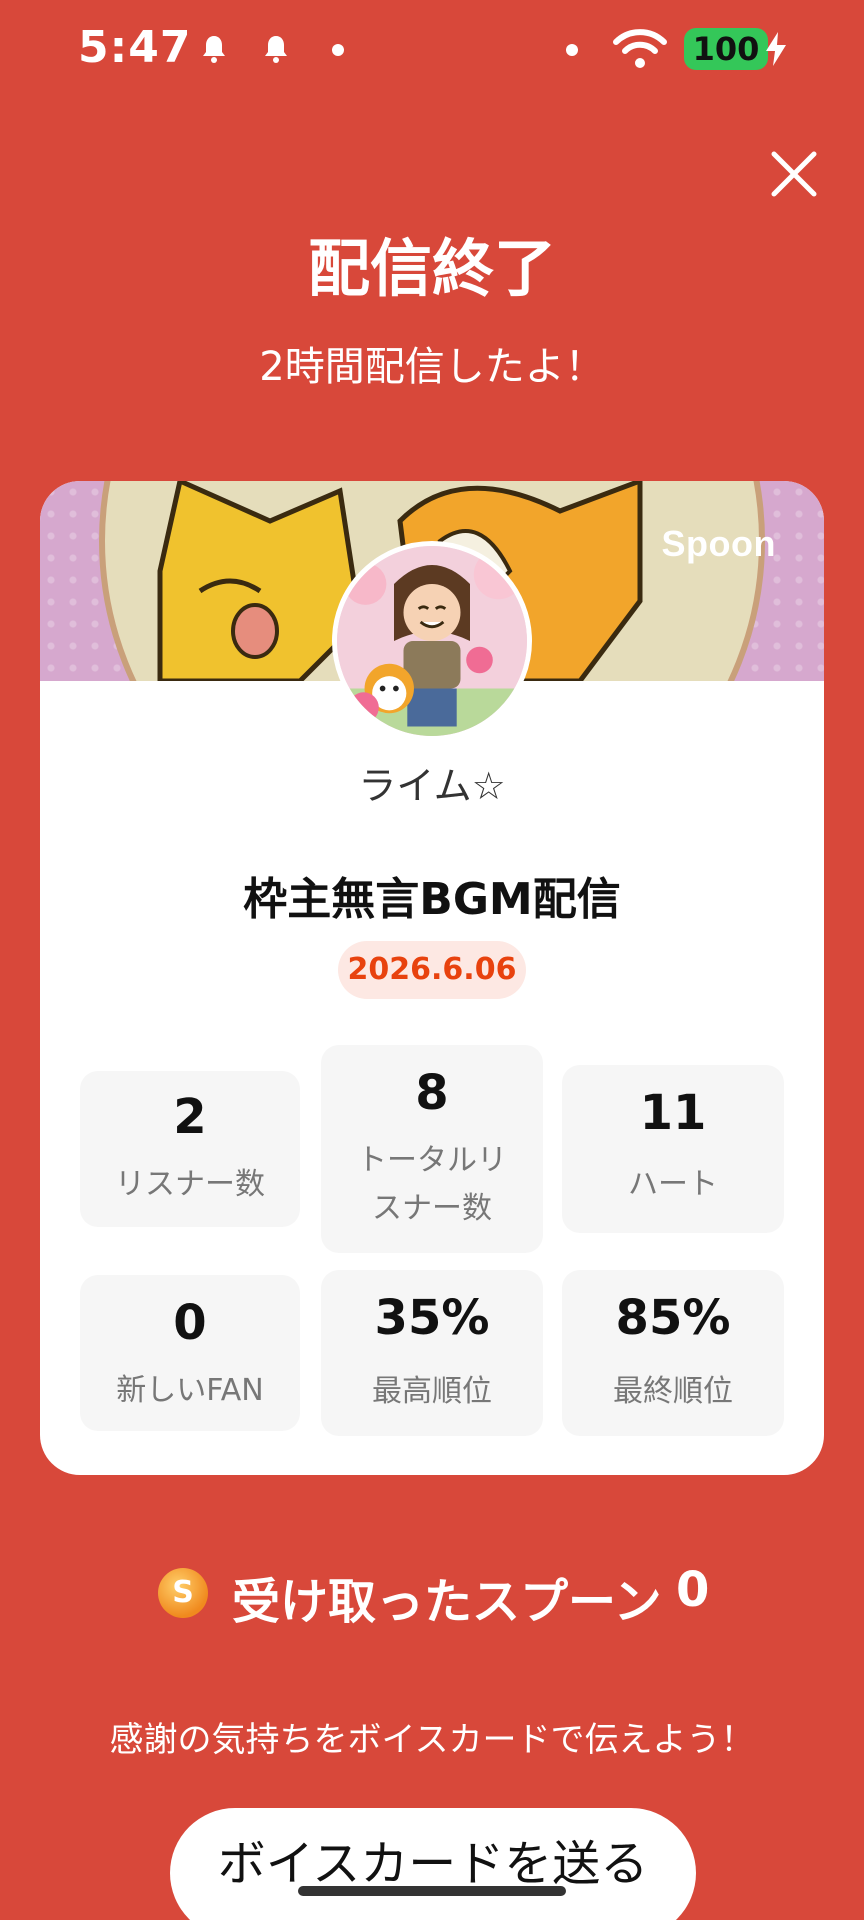 This screenshot has width=864, height=1920. I want to click on spoon-logo: Spoon, so click(718, 543).